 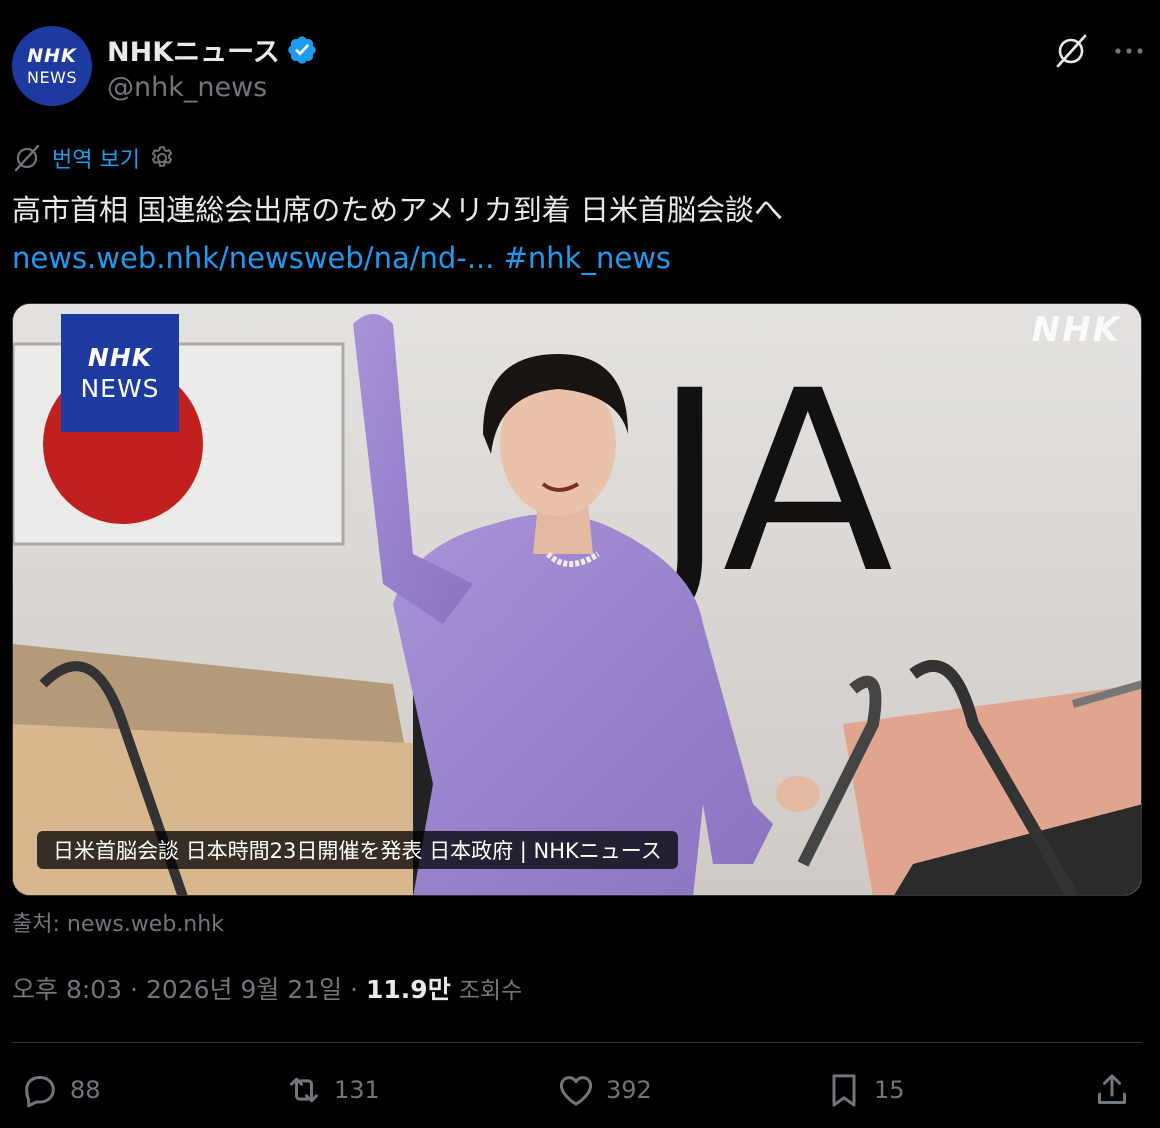 What do you see at coordinates (1071, 51) in the screenshot?
I see `grok-icon` at bounding box center [1071, 51].